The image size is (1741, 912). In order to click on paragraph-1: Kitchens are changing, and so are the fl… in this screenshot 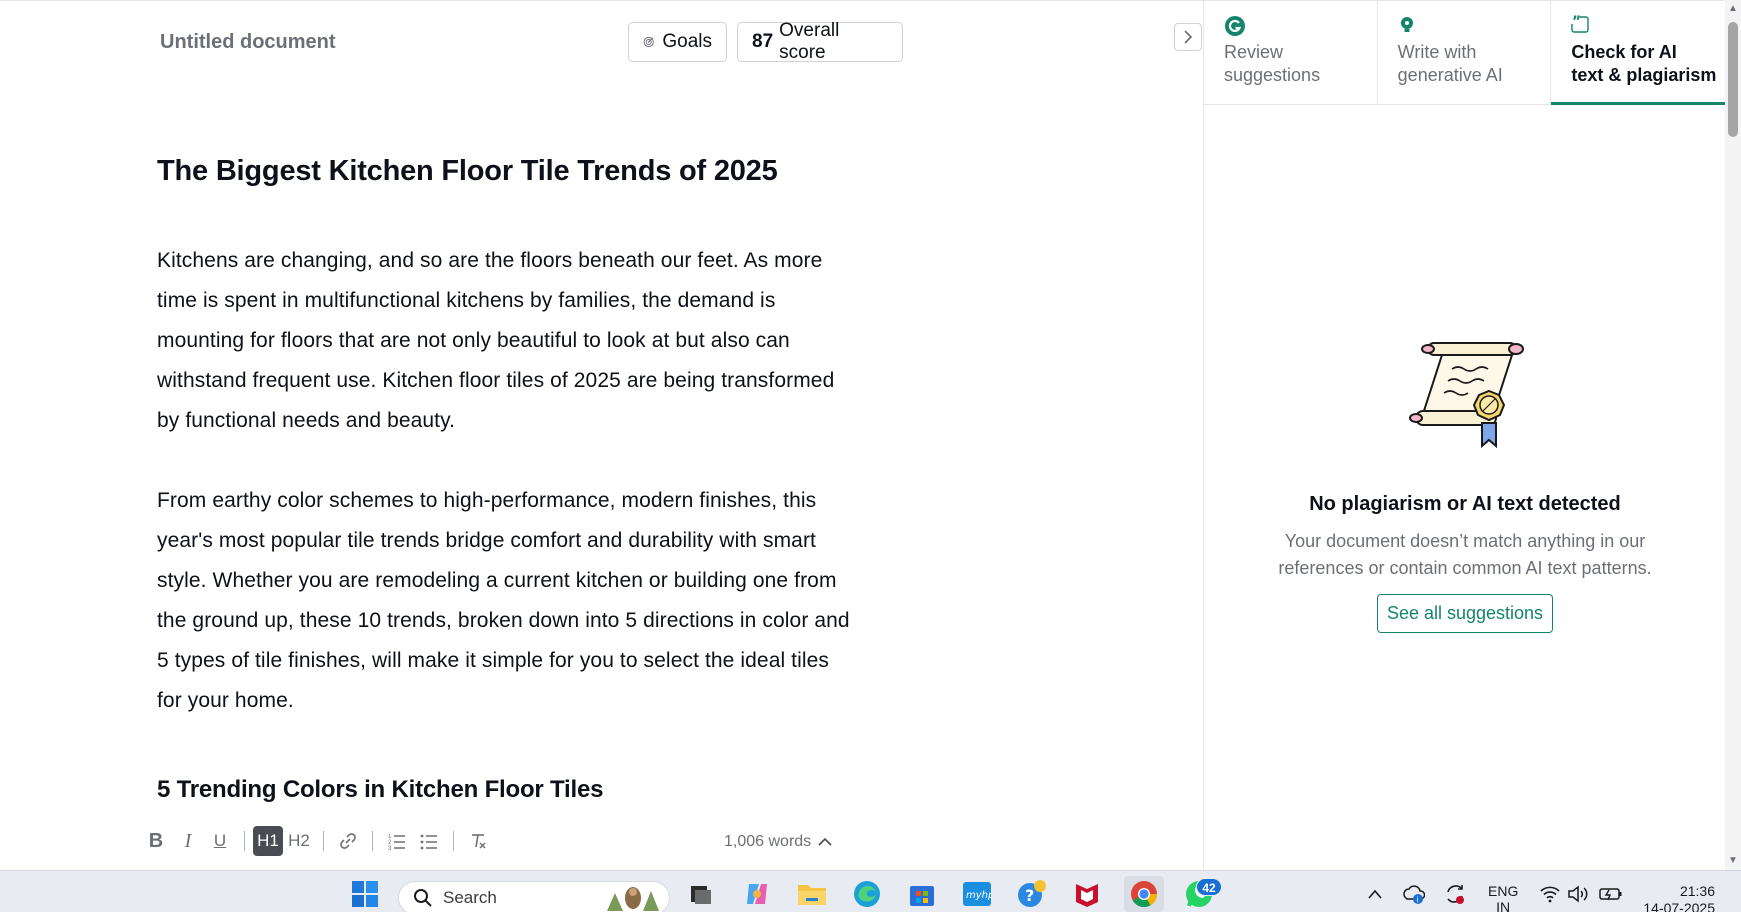, I will do `click(537, 341)`.